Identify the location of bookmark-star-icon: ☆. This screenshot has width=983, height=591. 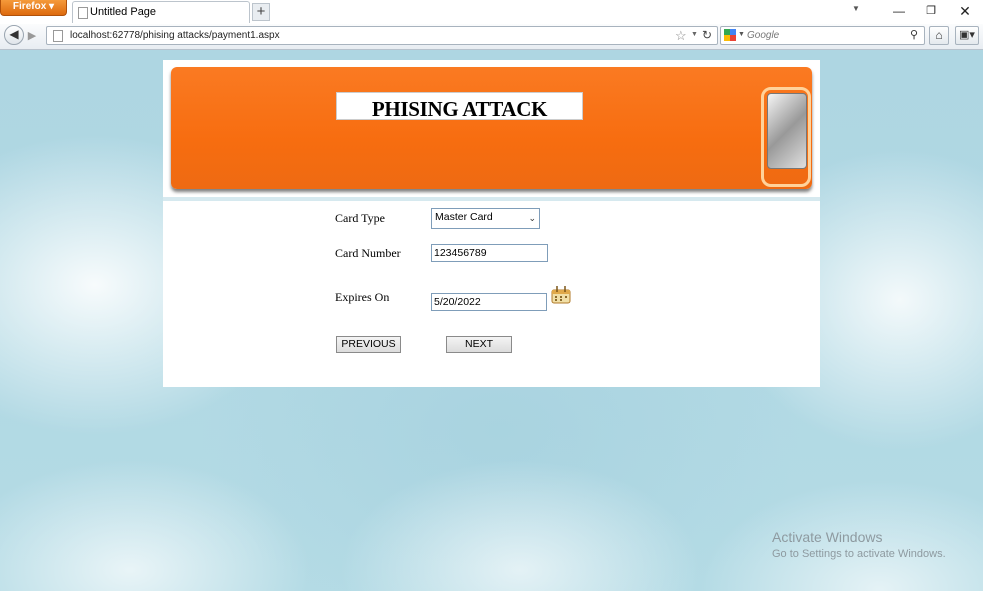
(681, 36).